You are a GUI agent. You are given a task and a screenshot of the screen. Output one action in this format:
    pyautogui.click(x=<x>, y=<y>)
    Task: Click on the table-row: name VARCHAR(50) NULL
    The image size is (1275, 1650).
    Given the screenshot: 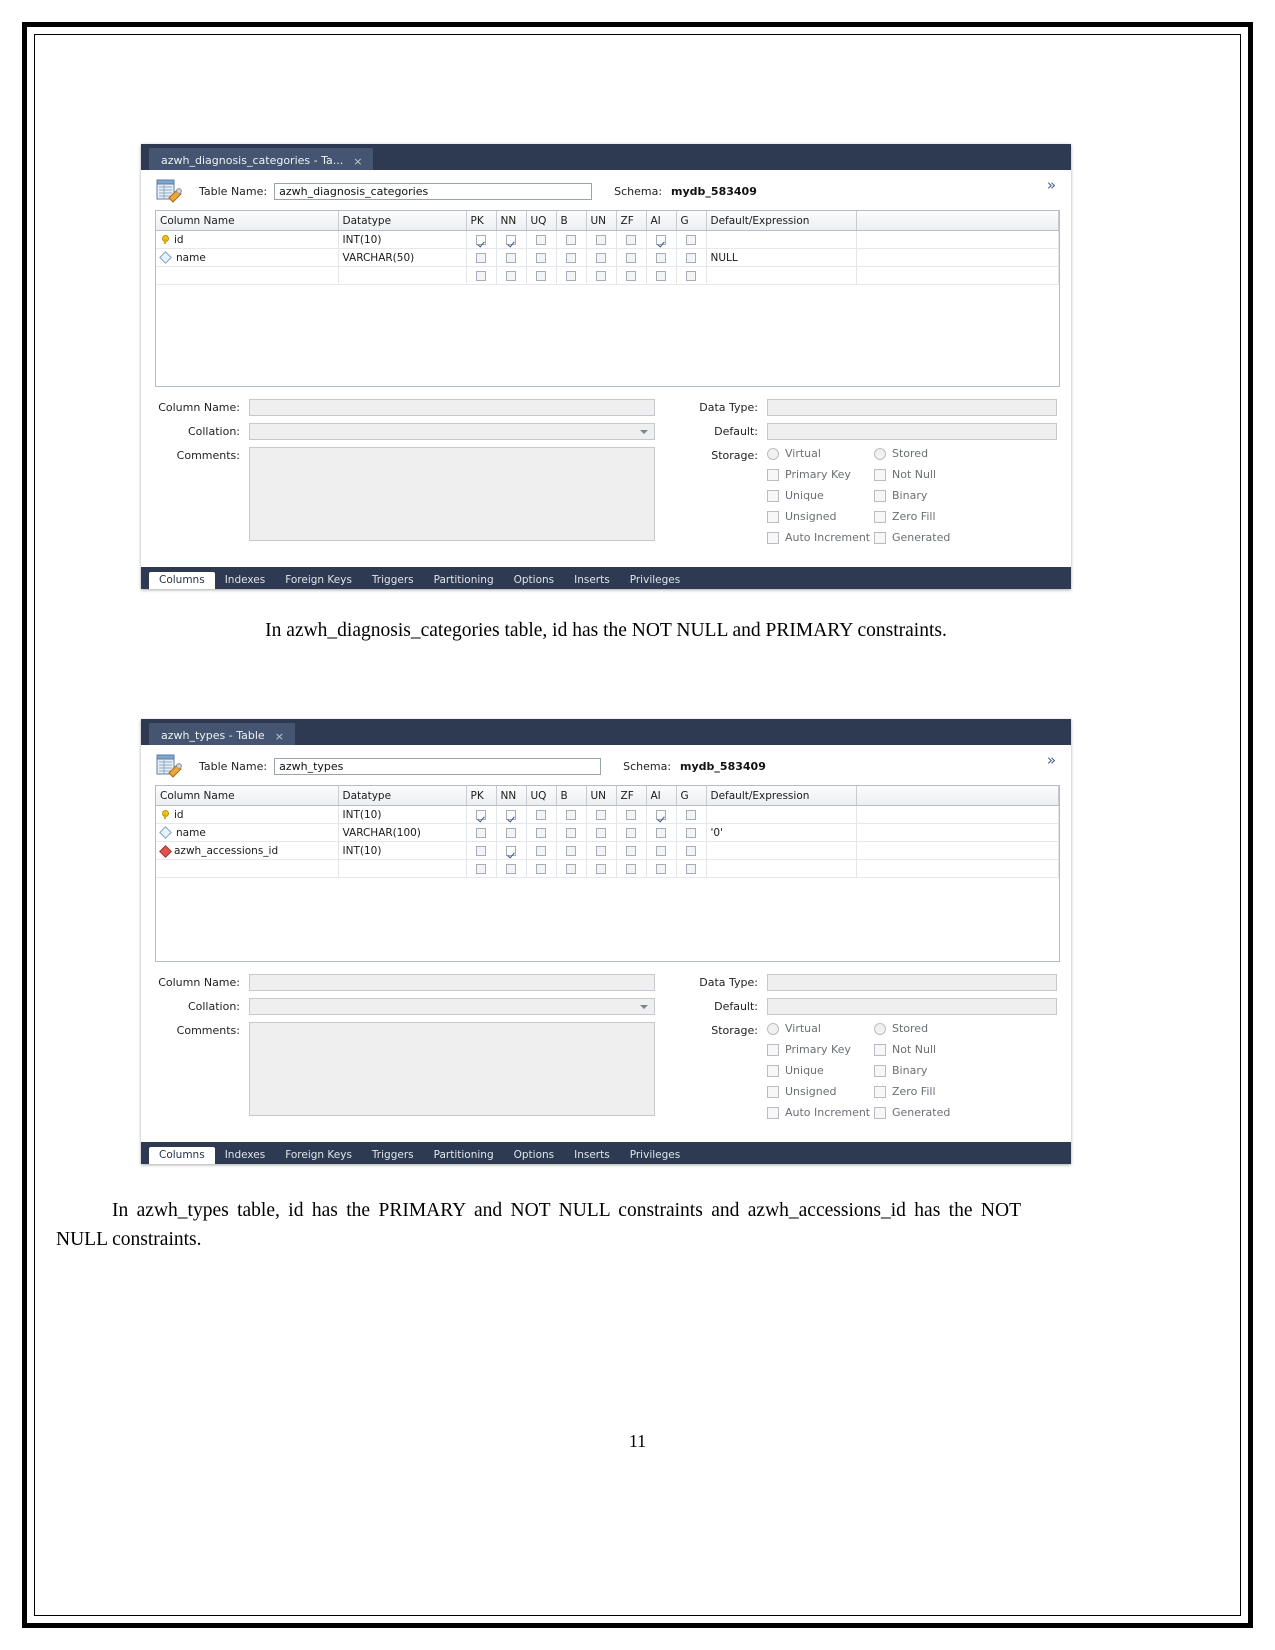 What is the action you would take?
    pyautogui.click(x=607, y=257)
    